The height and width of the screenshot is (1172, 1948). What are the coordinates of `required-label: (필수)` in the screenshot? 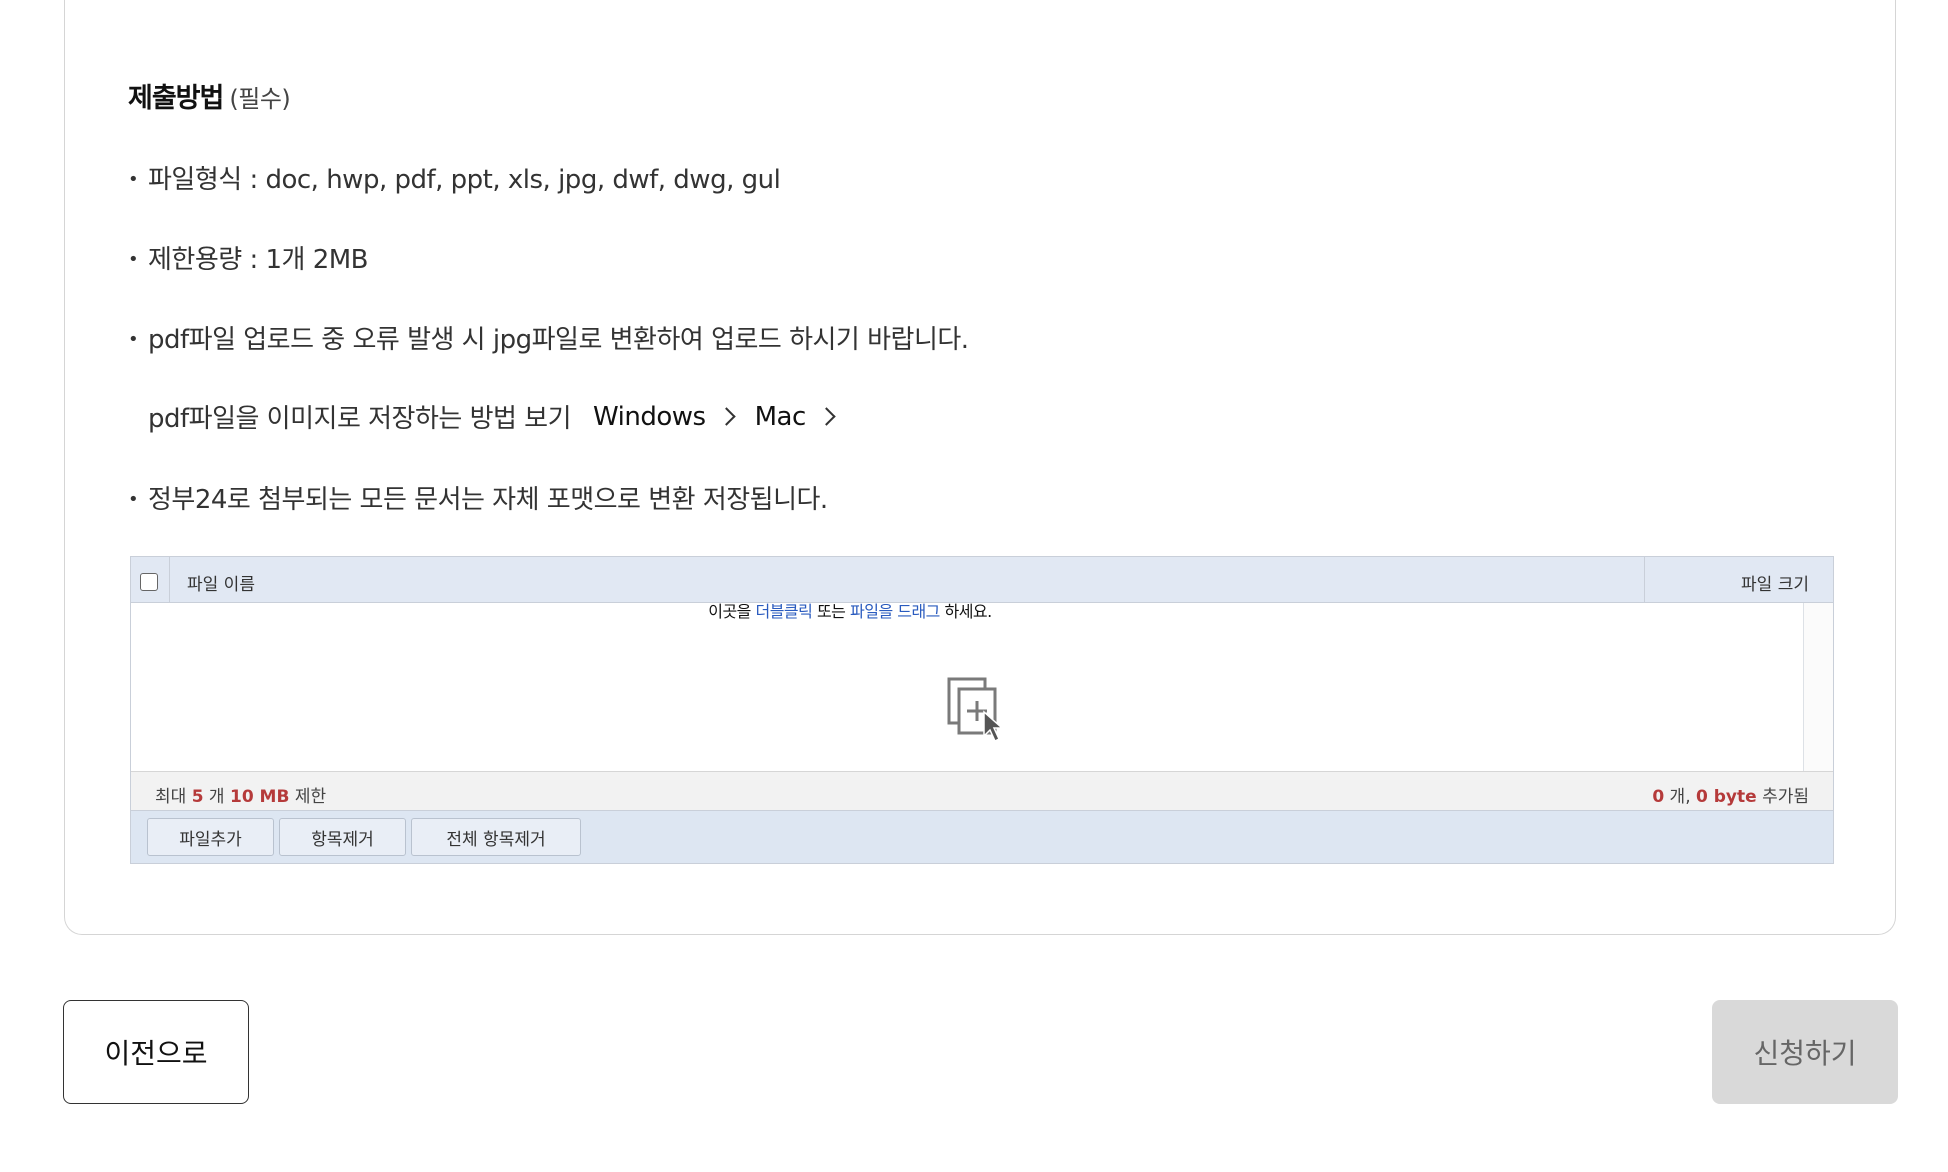 It's located at (260, 99).